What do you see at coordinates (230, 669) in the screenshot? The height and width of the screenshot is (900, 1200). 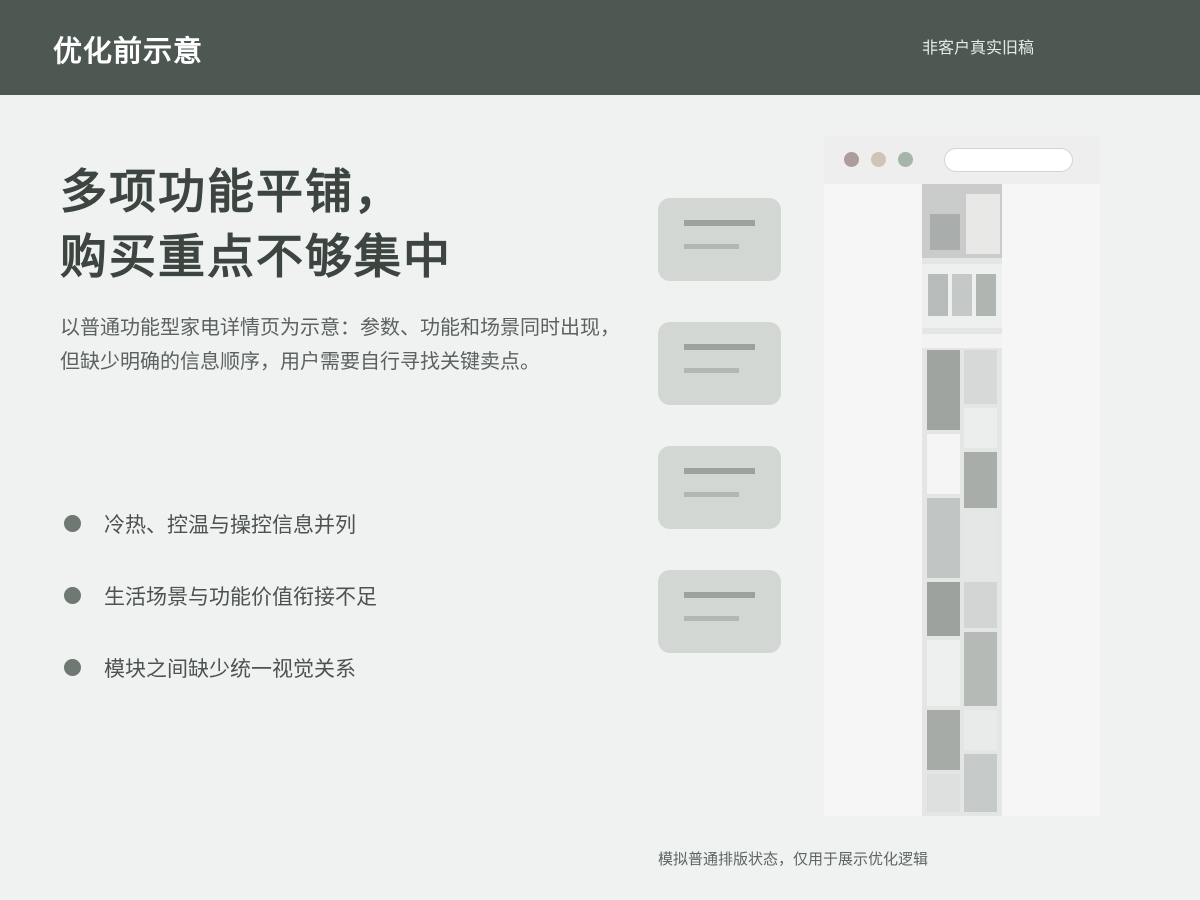 I see `bullet-text: 模块之间缺少统一视觉关系` at bounding box center [230, 669].